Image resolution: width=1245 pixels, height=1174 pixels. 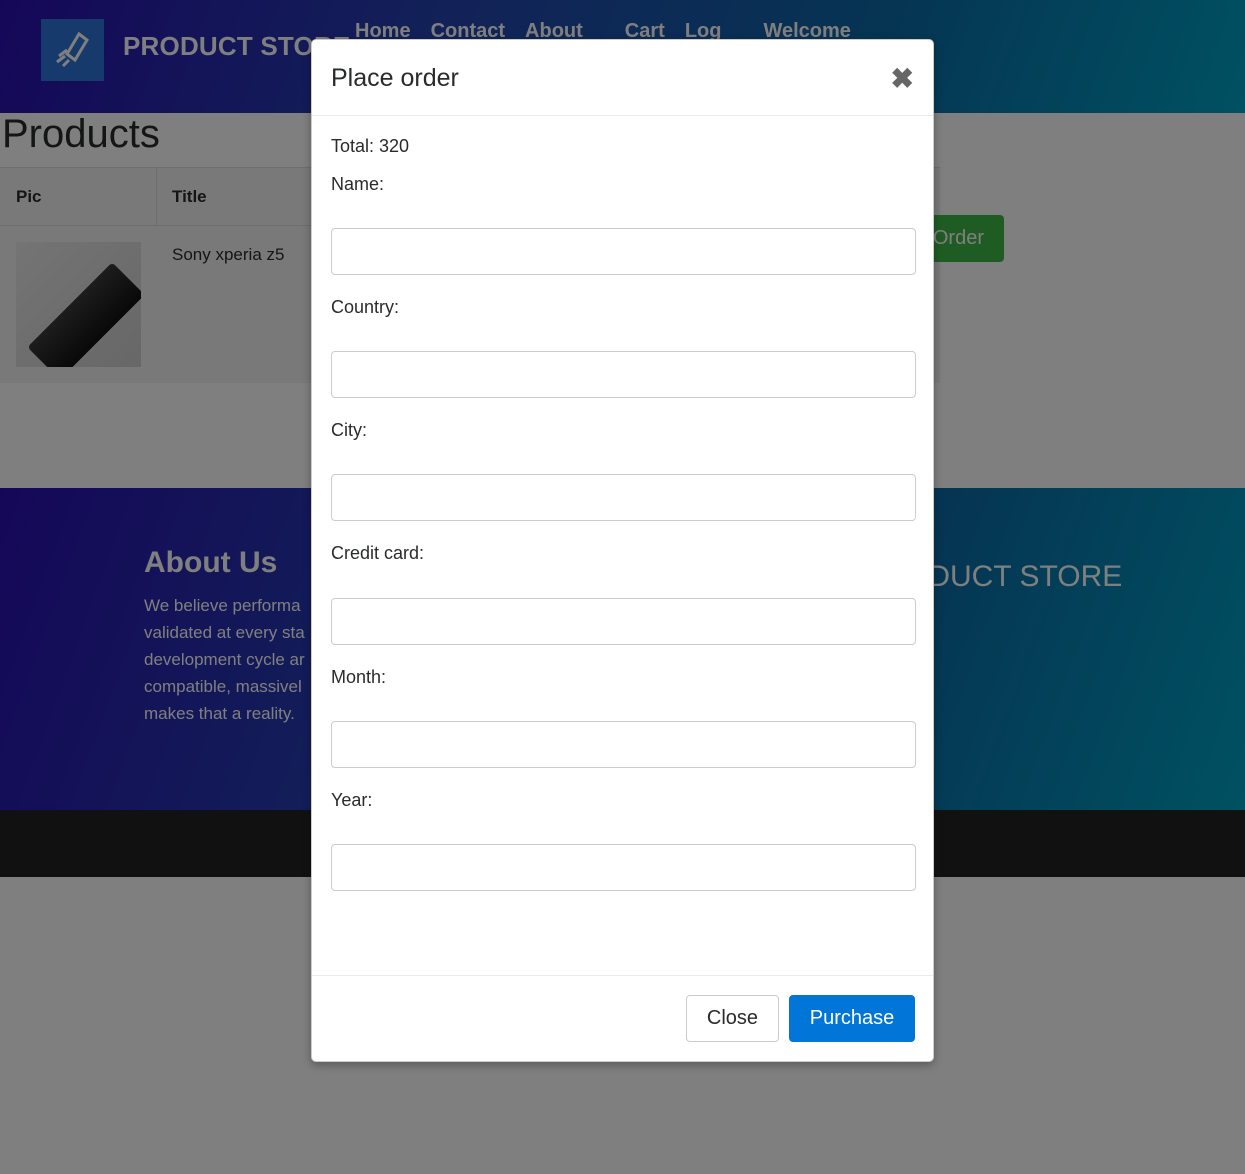 I want to click on year-input, so click(x=623, y=867).